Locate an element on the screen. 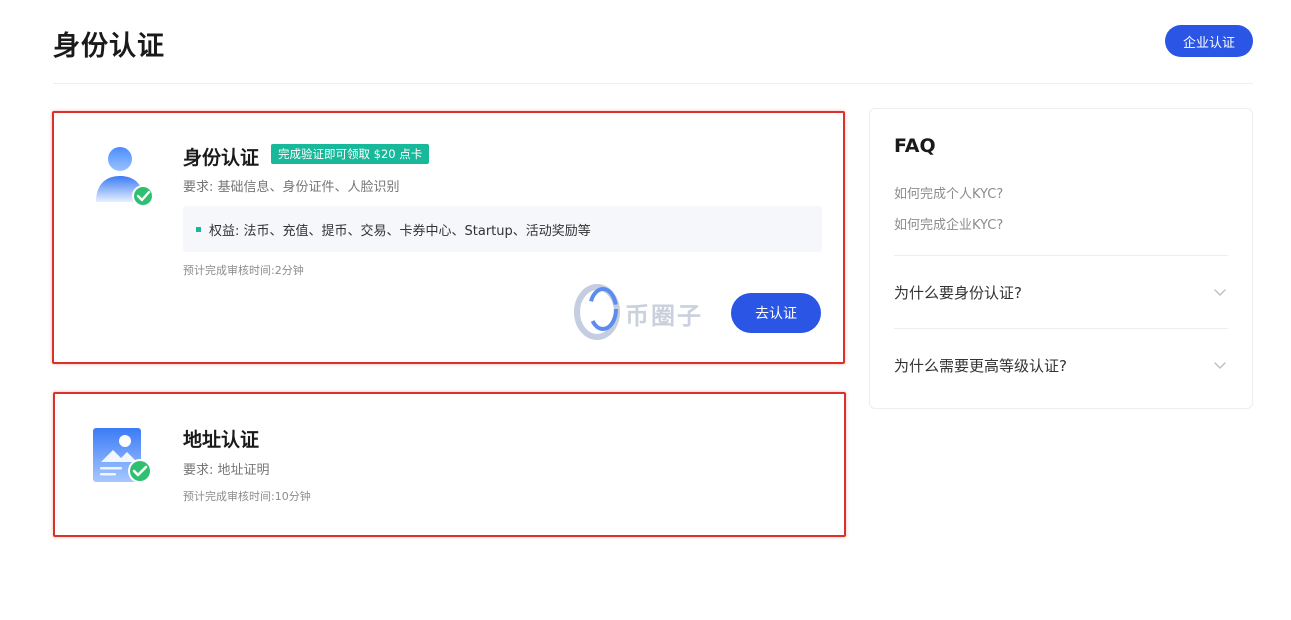 Image resolution: width=1291 pixels, height=620 pixels. coin-circle-logo-icon is located at coordinates (597, 313).